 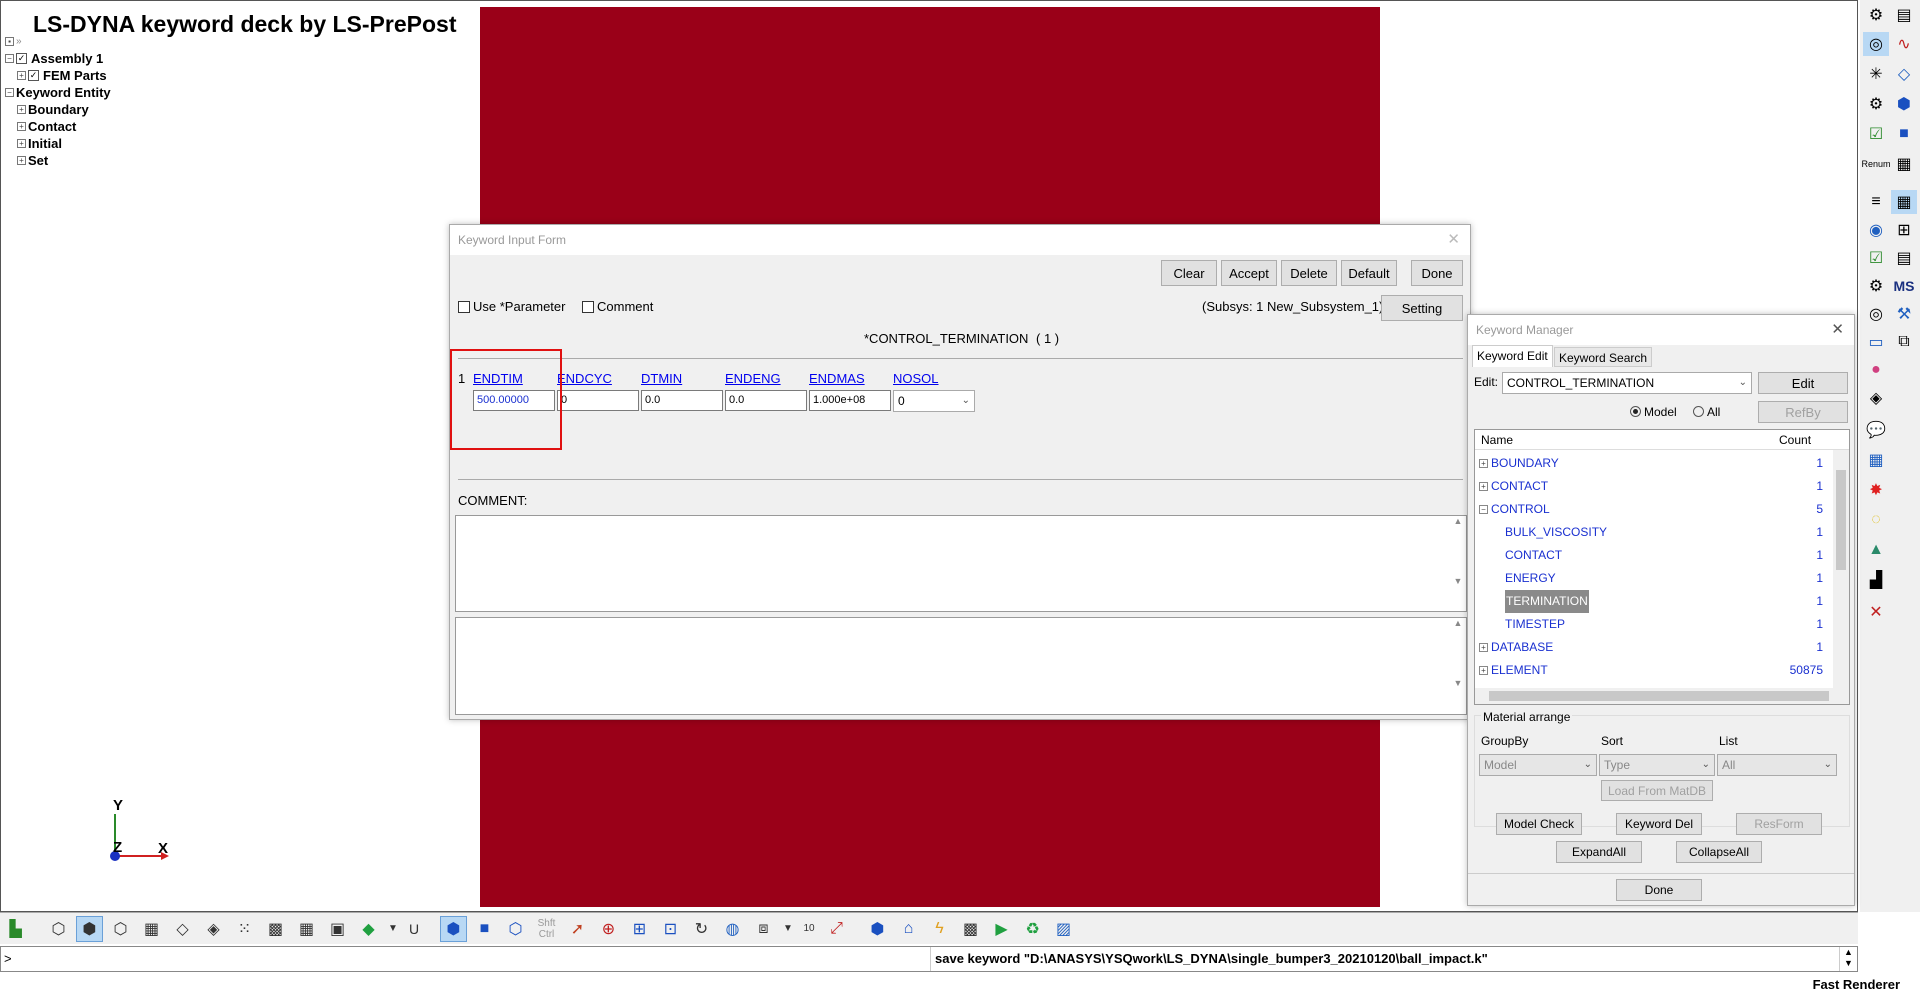 I want to click on expand-all-button: ExpandAll, so click(x=1599, y=852).